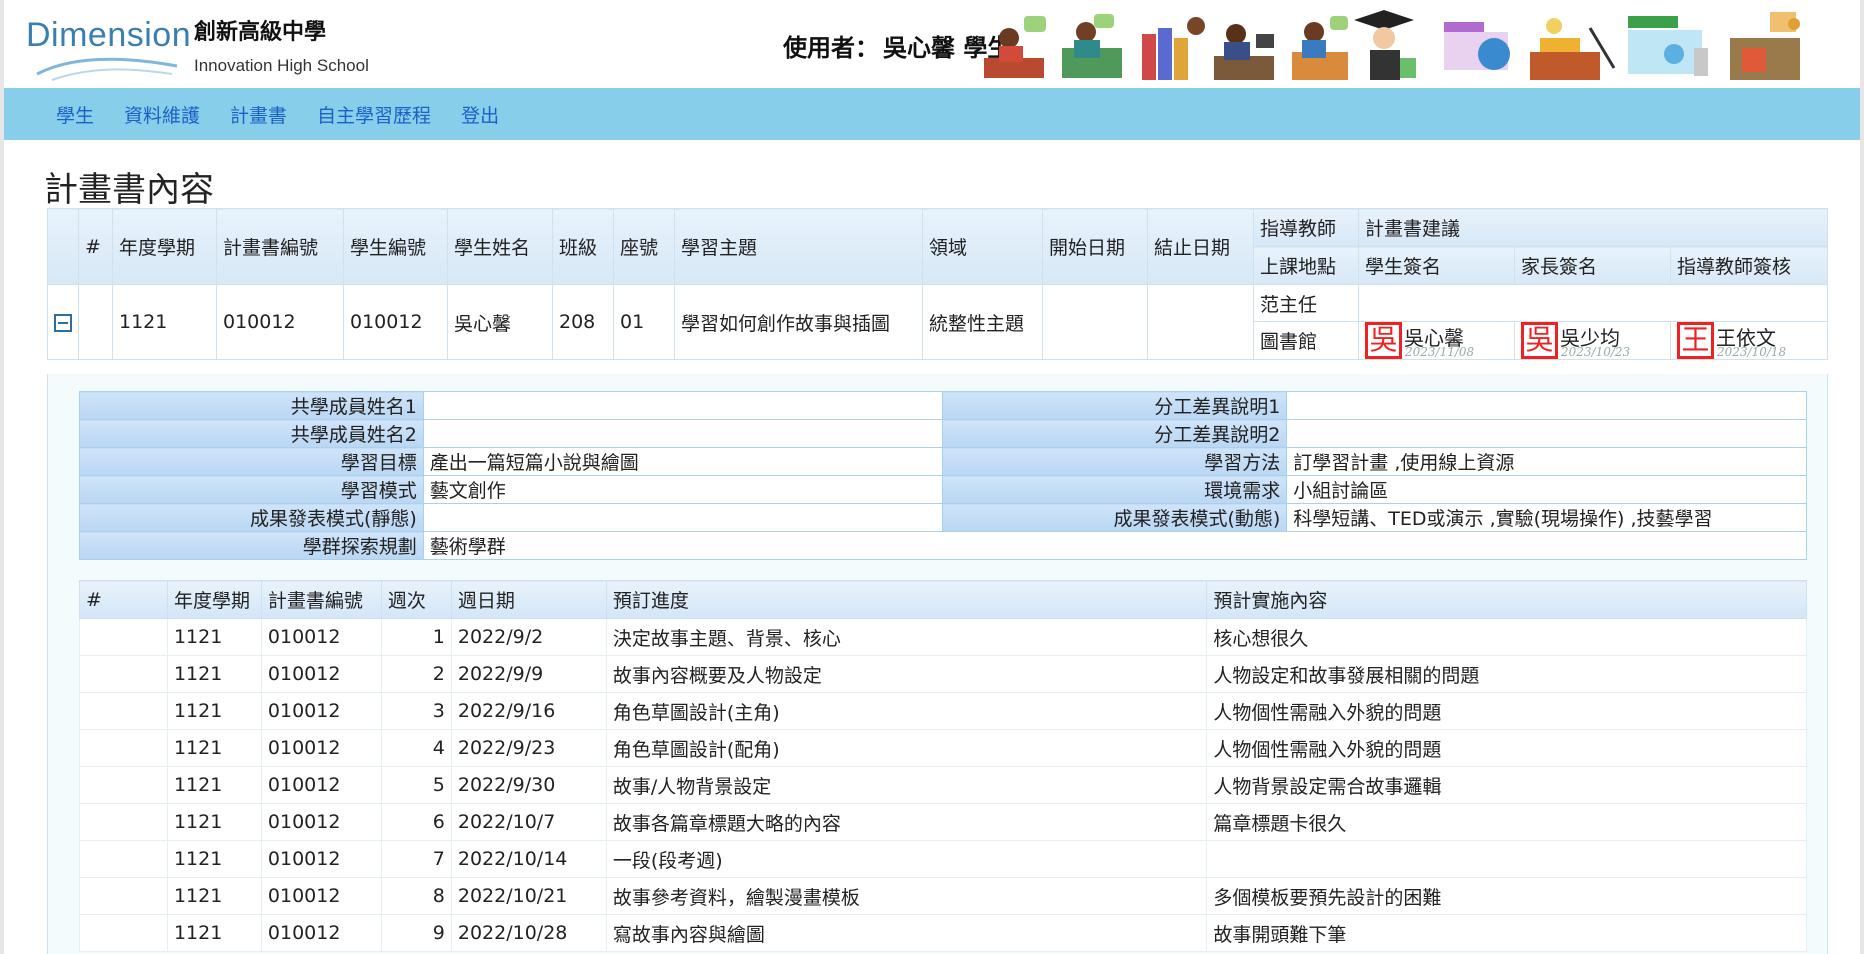 The image size is (1864, 954). Describe the element at coordinates (1436, 340) in the screenshot. I see `student-signature: 吳 吳心馨 2023/11/08` at that location.